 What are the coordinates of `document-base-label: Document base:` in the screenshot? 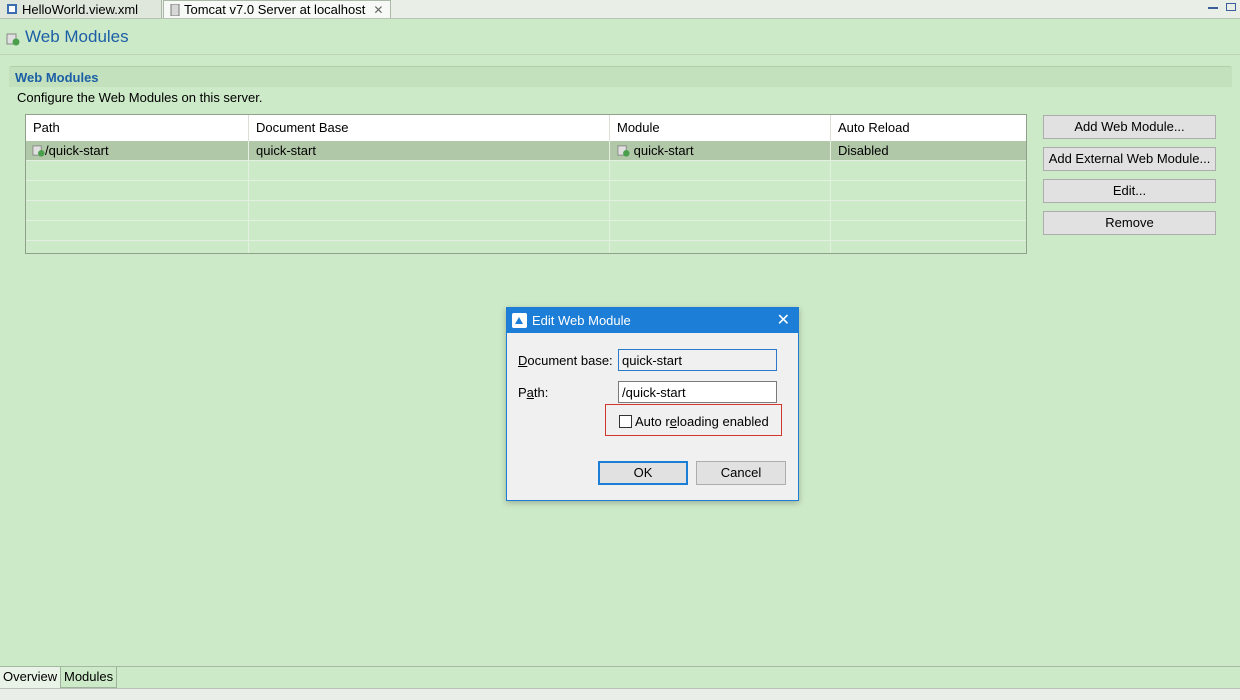 It's located at (565, 360).